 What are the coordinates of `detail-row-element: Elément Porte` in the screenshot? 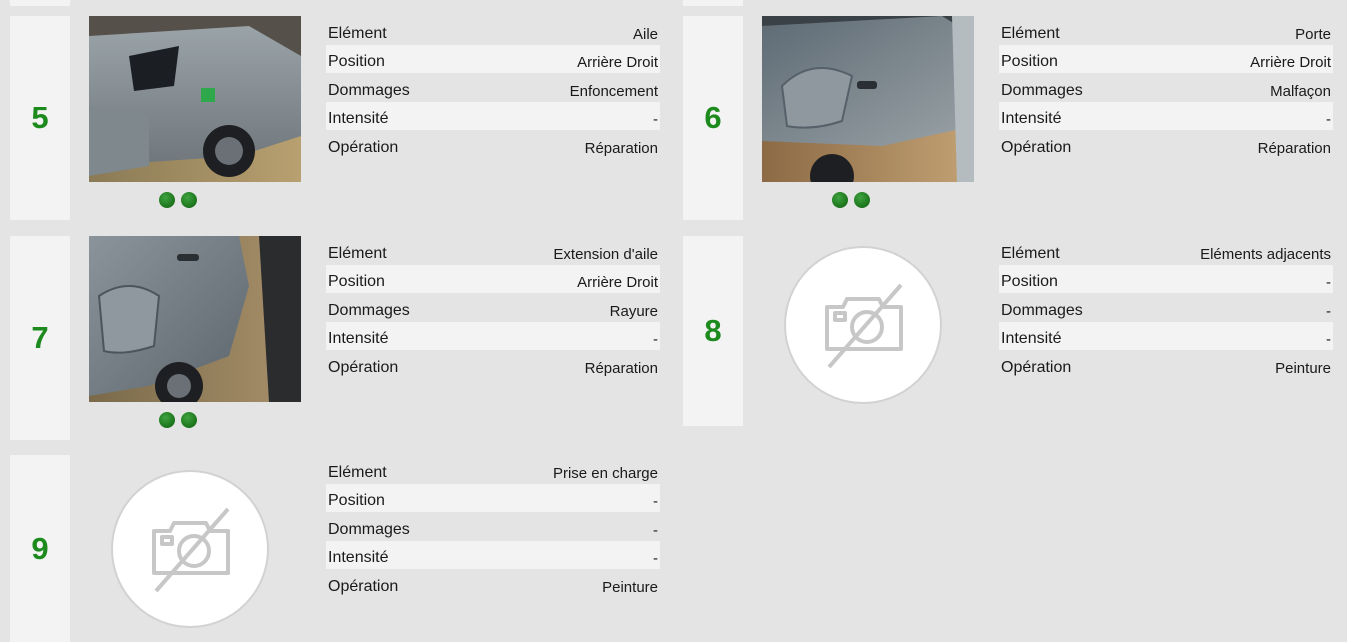 It's located at (1166, 33).